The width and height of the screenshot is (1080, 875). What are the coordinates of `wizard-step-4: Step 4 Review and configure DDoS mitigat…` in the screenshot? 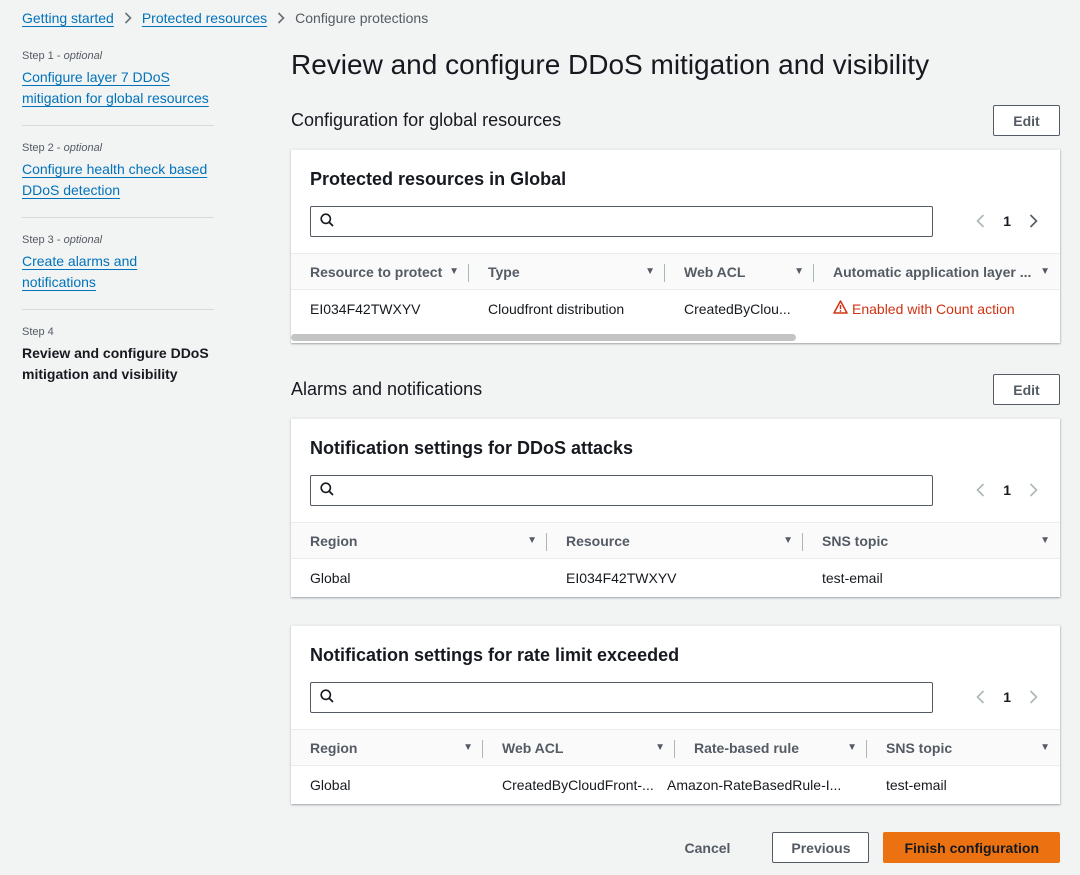 It's located at (118, 361).